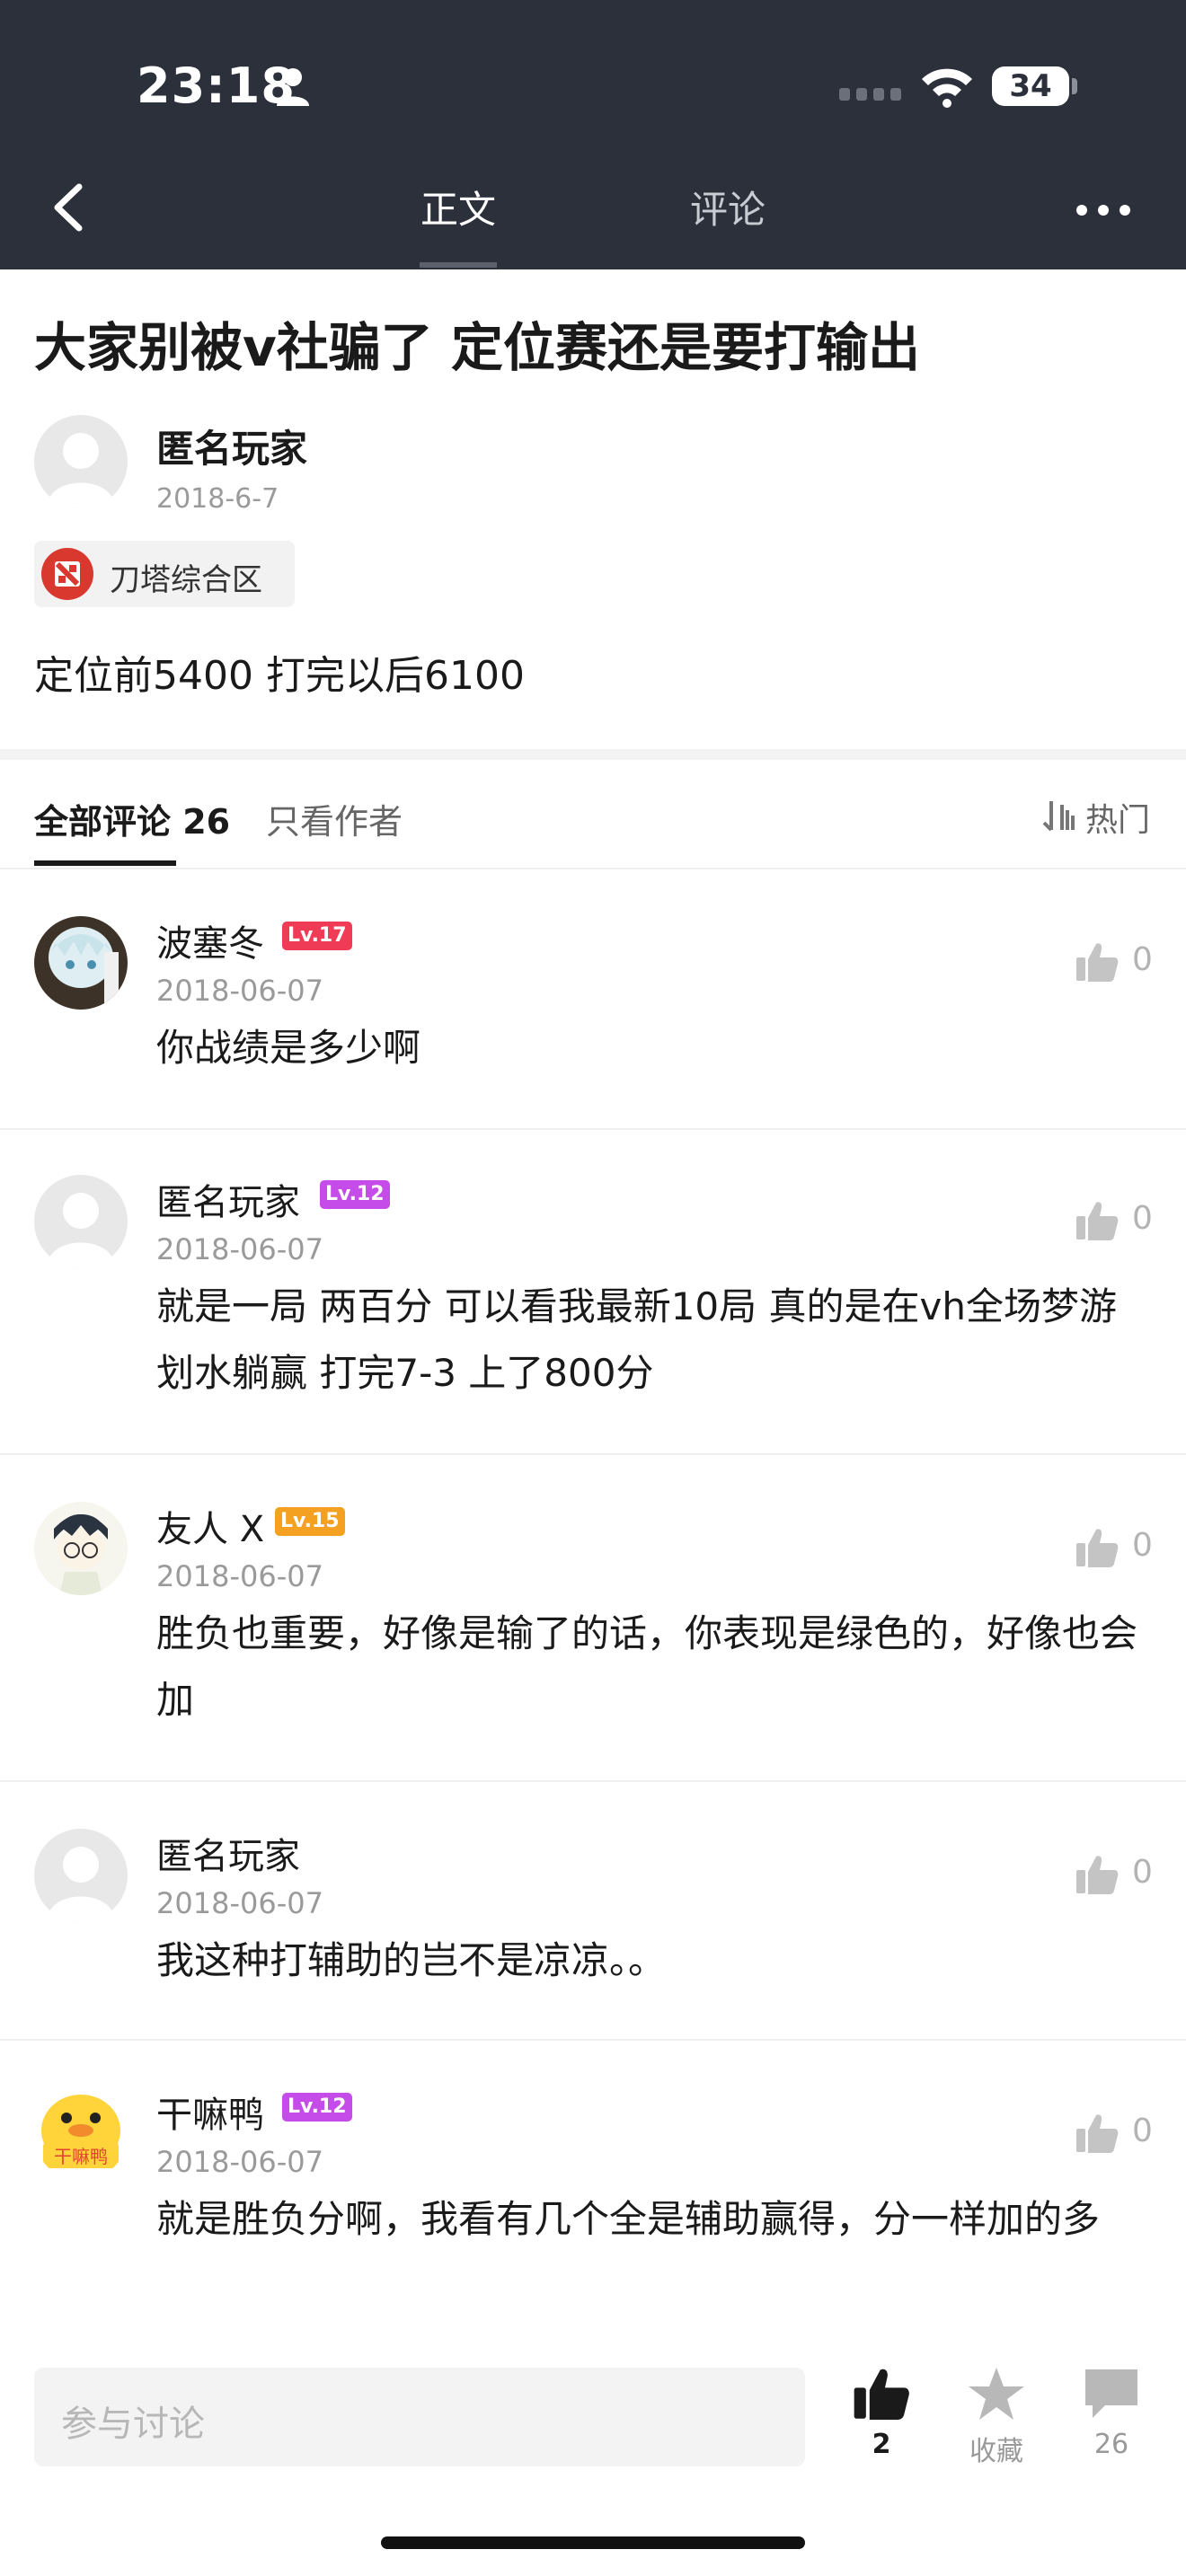 This screenshot has width=1186, height=2576. What do you see at coordinates (1058, 816) in the screenshot?
I see `sort-icon` at bounding box center [1058, 816].